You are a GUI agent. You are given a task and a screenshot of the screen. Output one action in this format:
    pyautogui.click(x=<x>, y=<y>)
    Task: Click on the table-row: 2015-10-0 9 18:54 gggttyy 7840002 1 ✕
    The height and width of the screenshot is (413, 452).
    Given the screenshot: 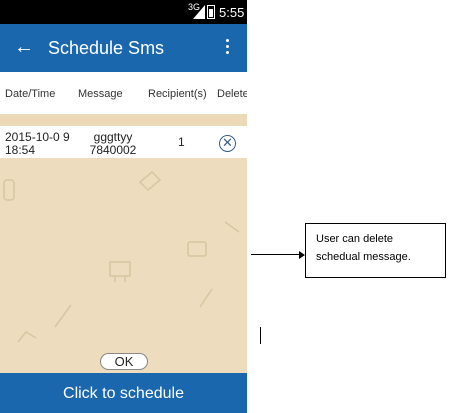 What is the action you would take?
    pyautogui.click(x=123, y=142)
    